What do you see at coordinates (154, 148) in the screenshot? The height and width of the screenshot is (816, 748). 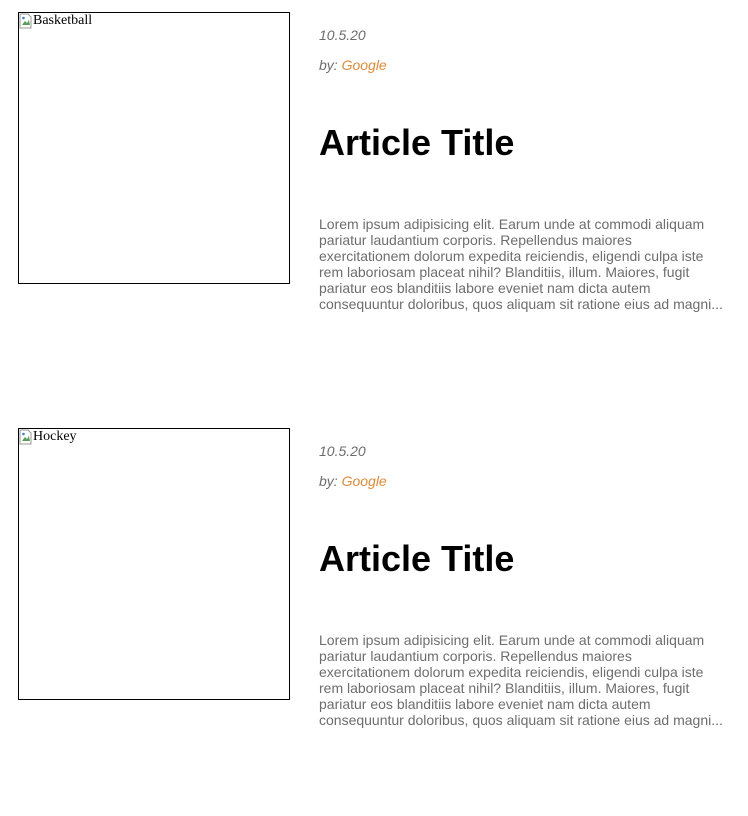 I see `article-image: Basketball` at bounding box center [154, 148].